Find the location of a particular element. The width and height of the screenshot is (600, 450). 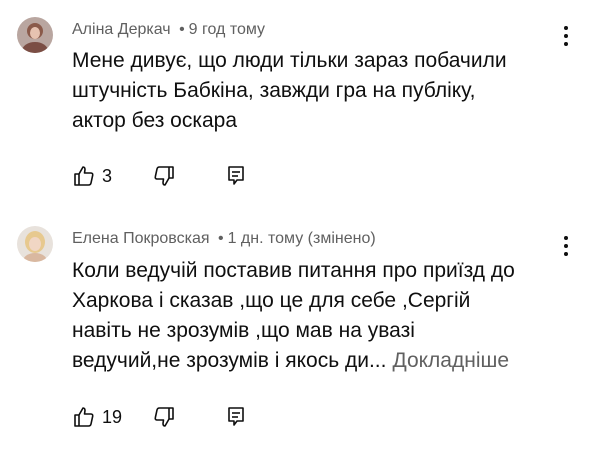

comment-meta: Елена Покровская • 1 дн. тому (змінено) is located at coordinates (224, 239).